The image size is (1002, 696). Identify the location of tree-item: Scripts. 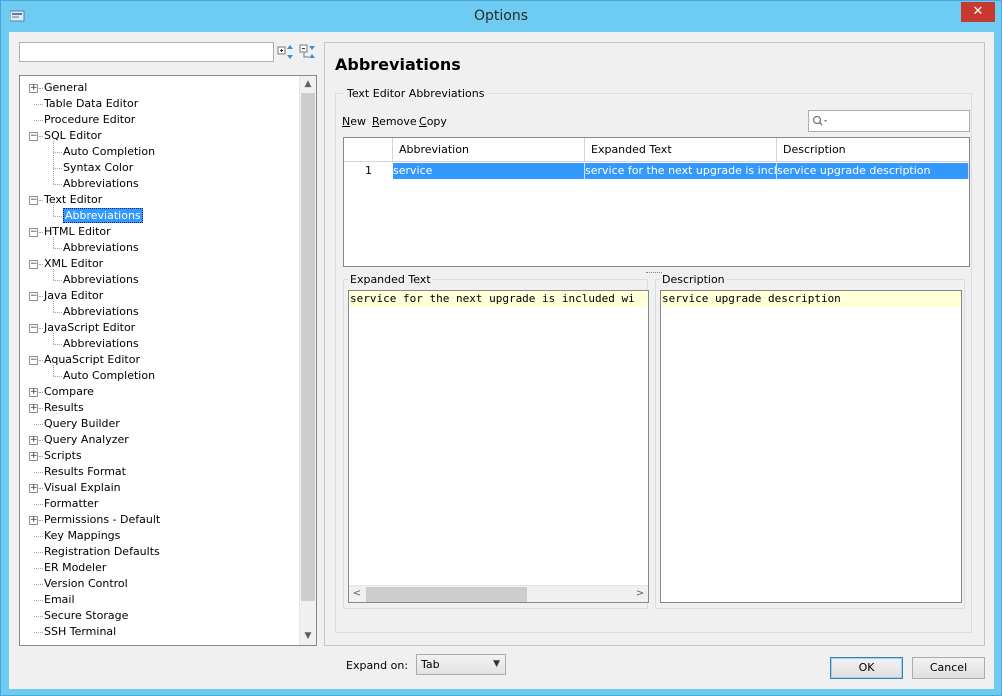
(63, 456).